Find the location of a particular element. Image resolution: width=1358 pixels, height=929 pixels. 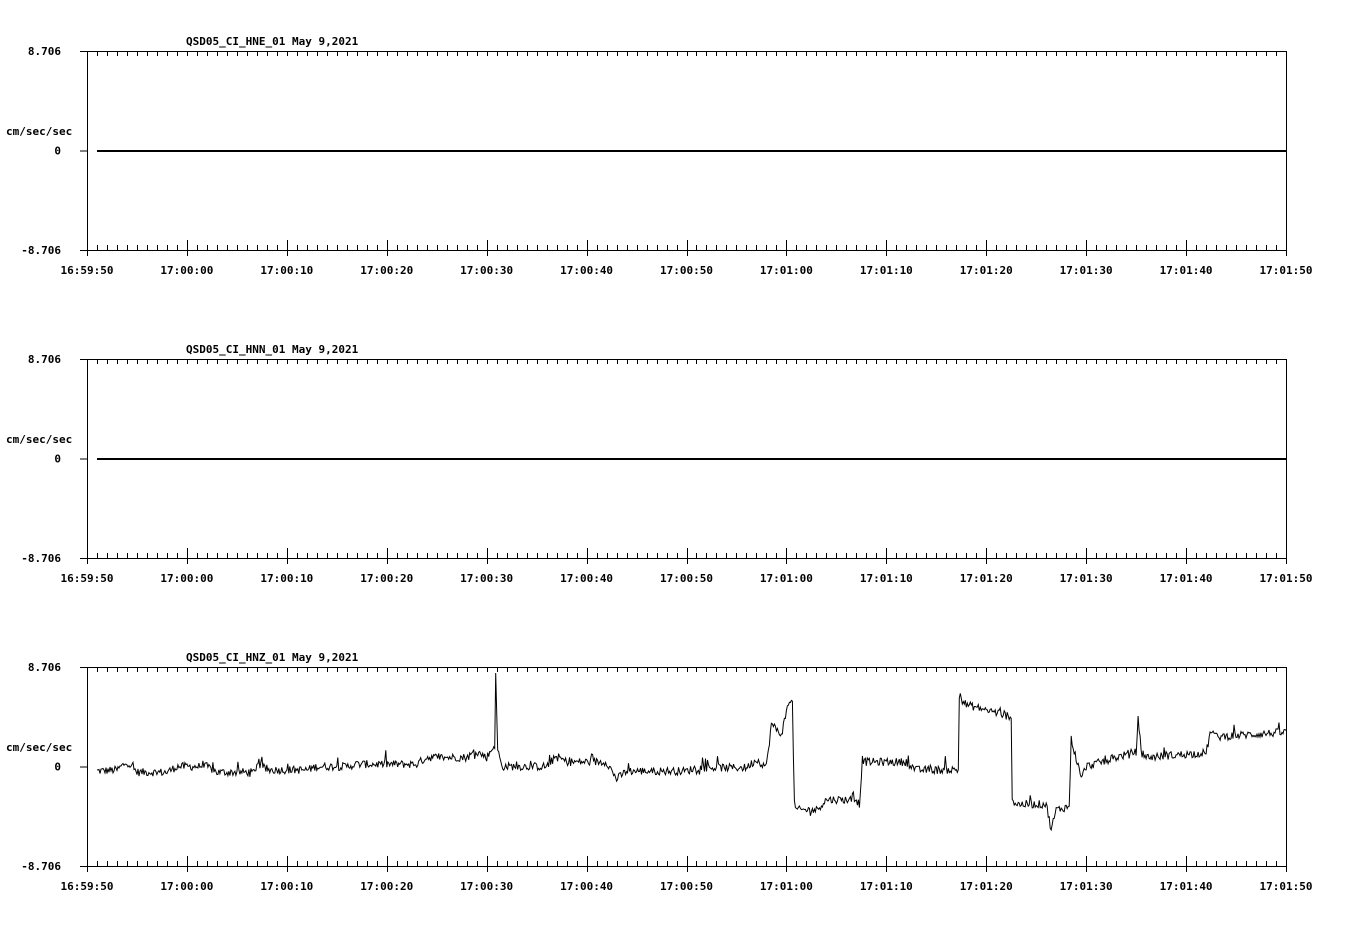

panel-title: QSD05_CI_HNE_01 May 9,2021 is located at coordinates (272, 41).